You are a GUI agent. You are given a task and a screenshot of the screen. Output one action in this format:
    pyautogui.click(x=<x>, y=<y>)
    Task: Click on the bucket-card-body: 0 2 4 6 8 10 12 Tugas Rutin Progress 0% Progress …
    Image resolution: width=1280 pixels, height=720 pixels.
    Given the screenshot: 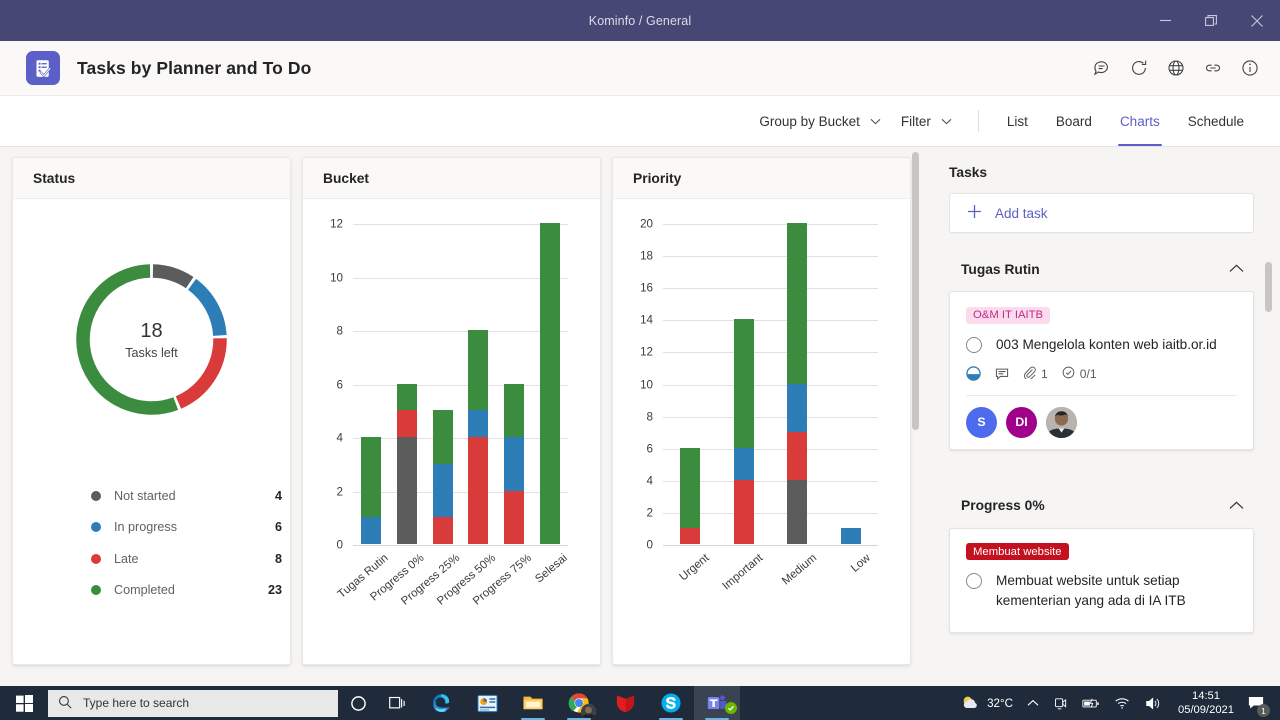 What is the action you would take?
    pyautogui.click(x=451, y=431)
    